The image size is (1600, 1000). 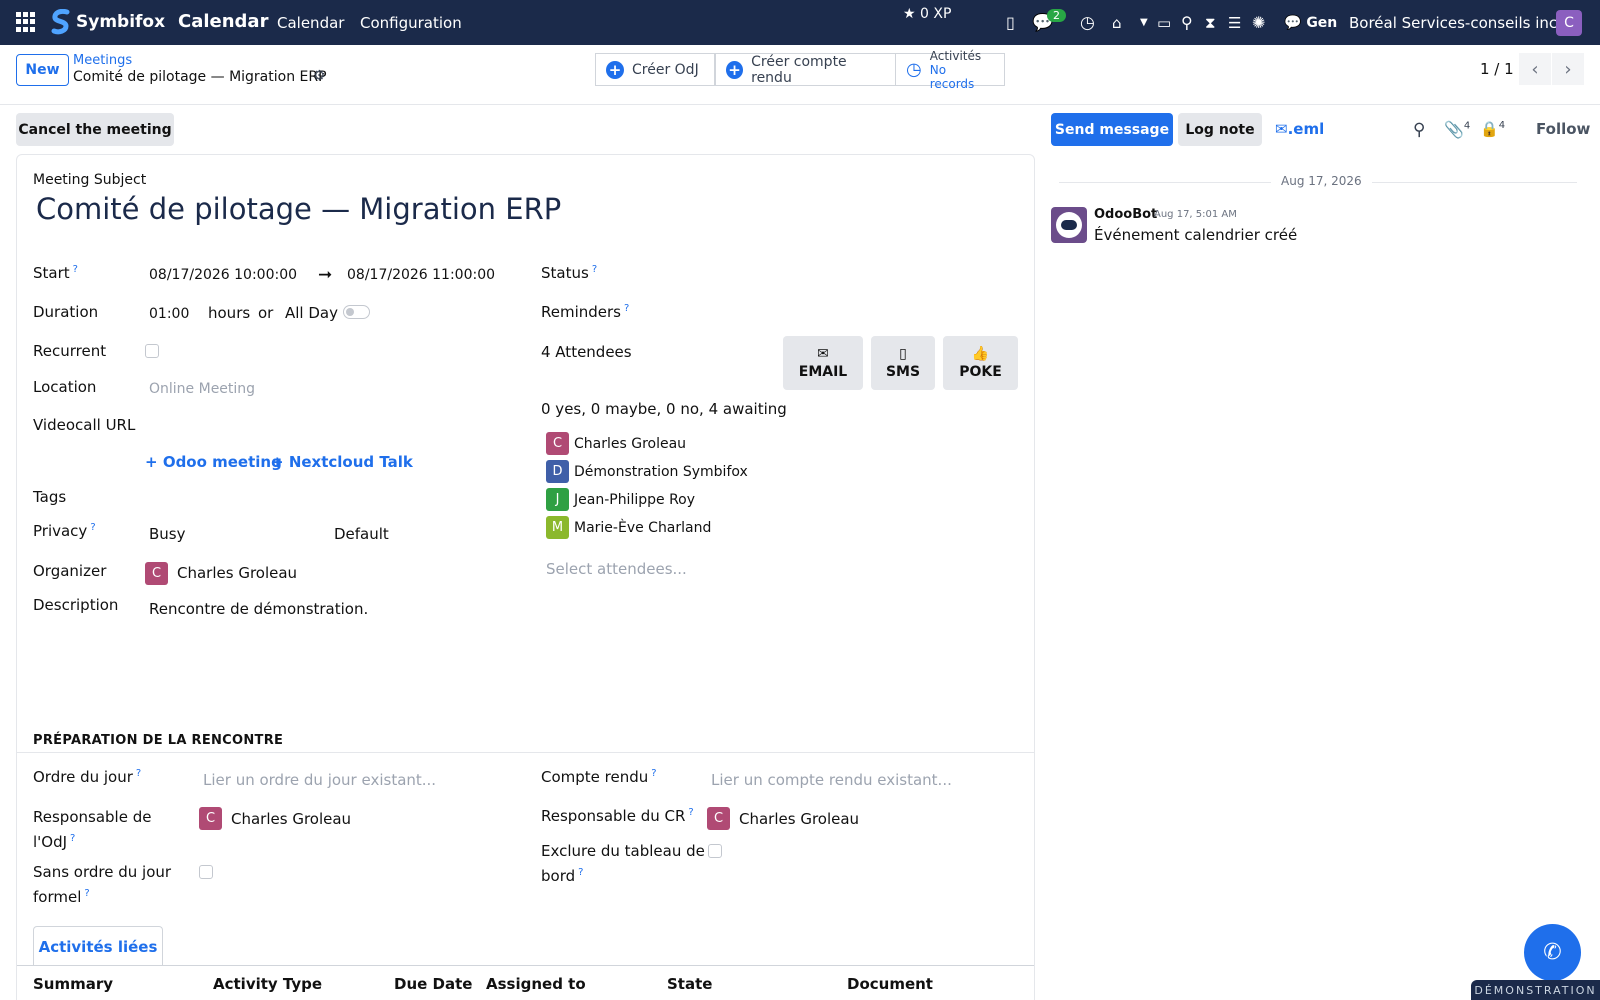 What do you see at coordinates (152, 351) in the screenshot?
I see `recurrent-checkbox` at bounding box center [152, 351].